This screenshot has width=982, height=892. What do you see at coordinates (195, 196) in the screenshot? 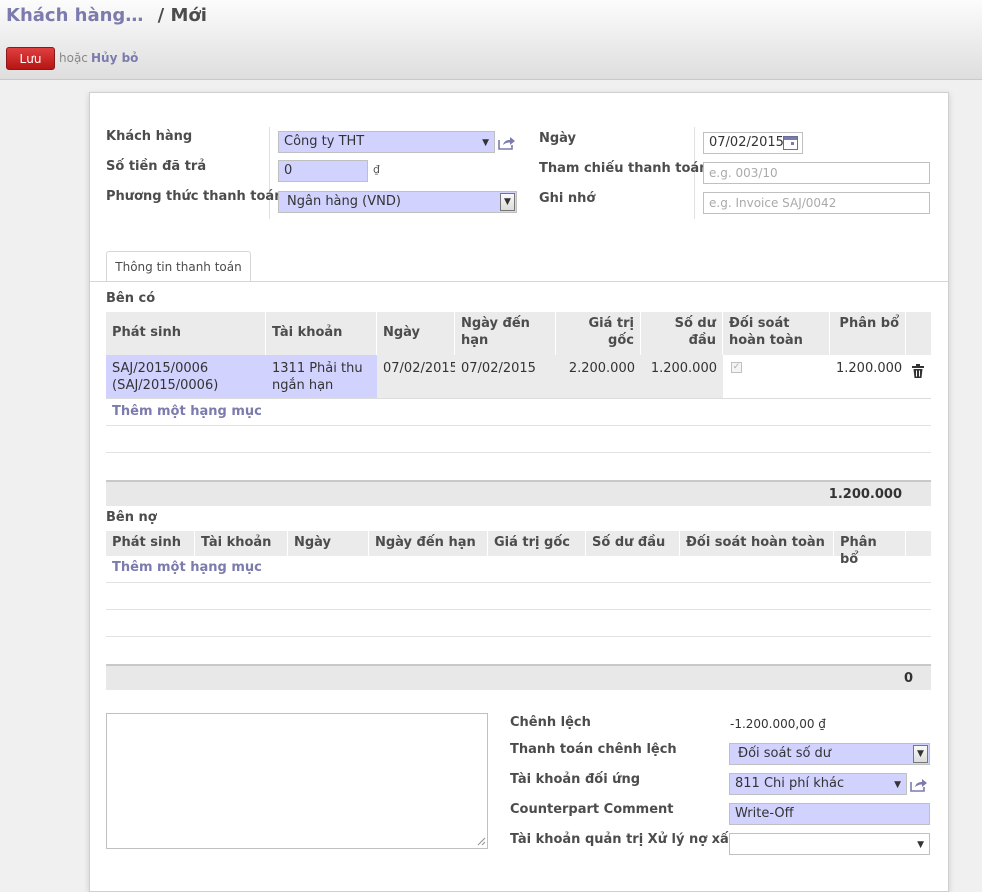
I see `journal-label: Phương thức thanh toán` at bounding box center [195, 196].